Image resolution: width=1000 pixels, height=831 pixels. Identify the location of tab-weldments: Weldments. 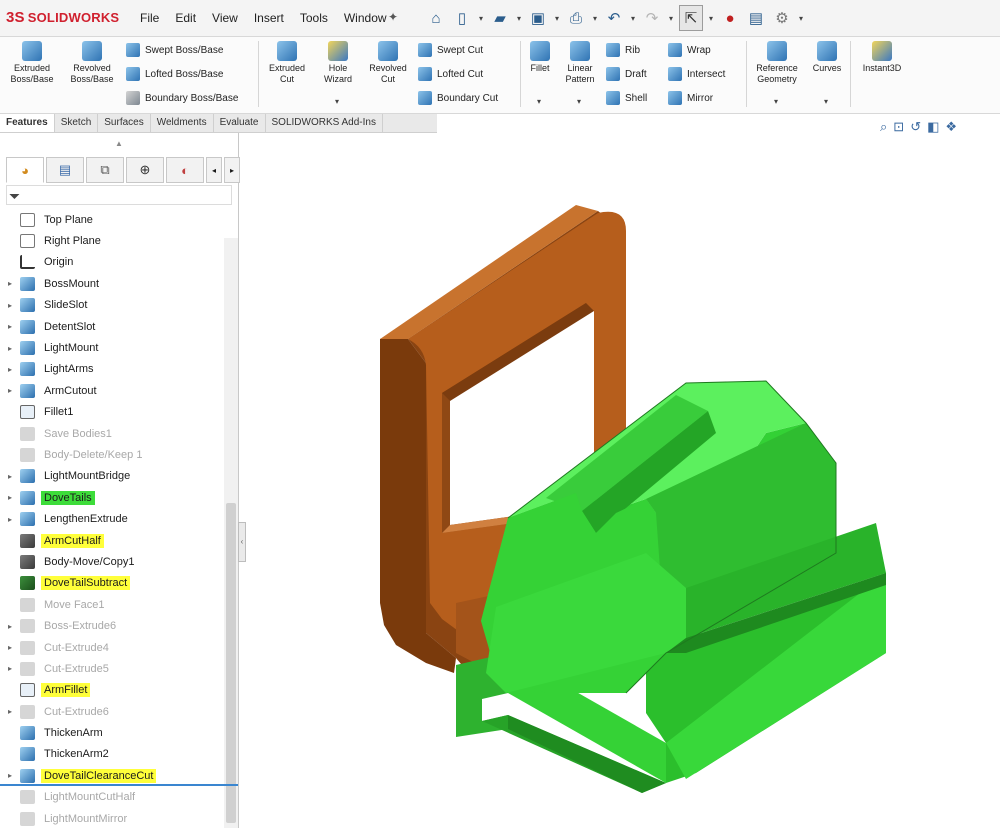
(182, 123).